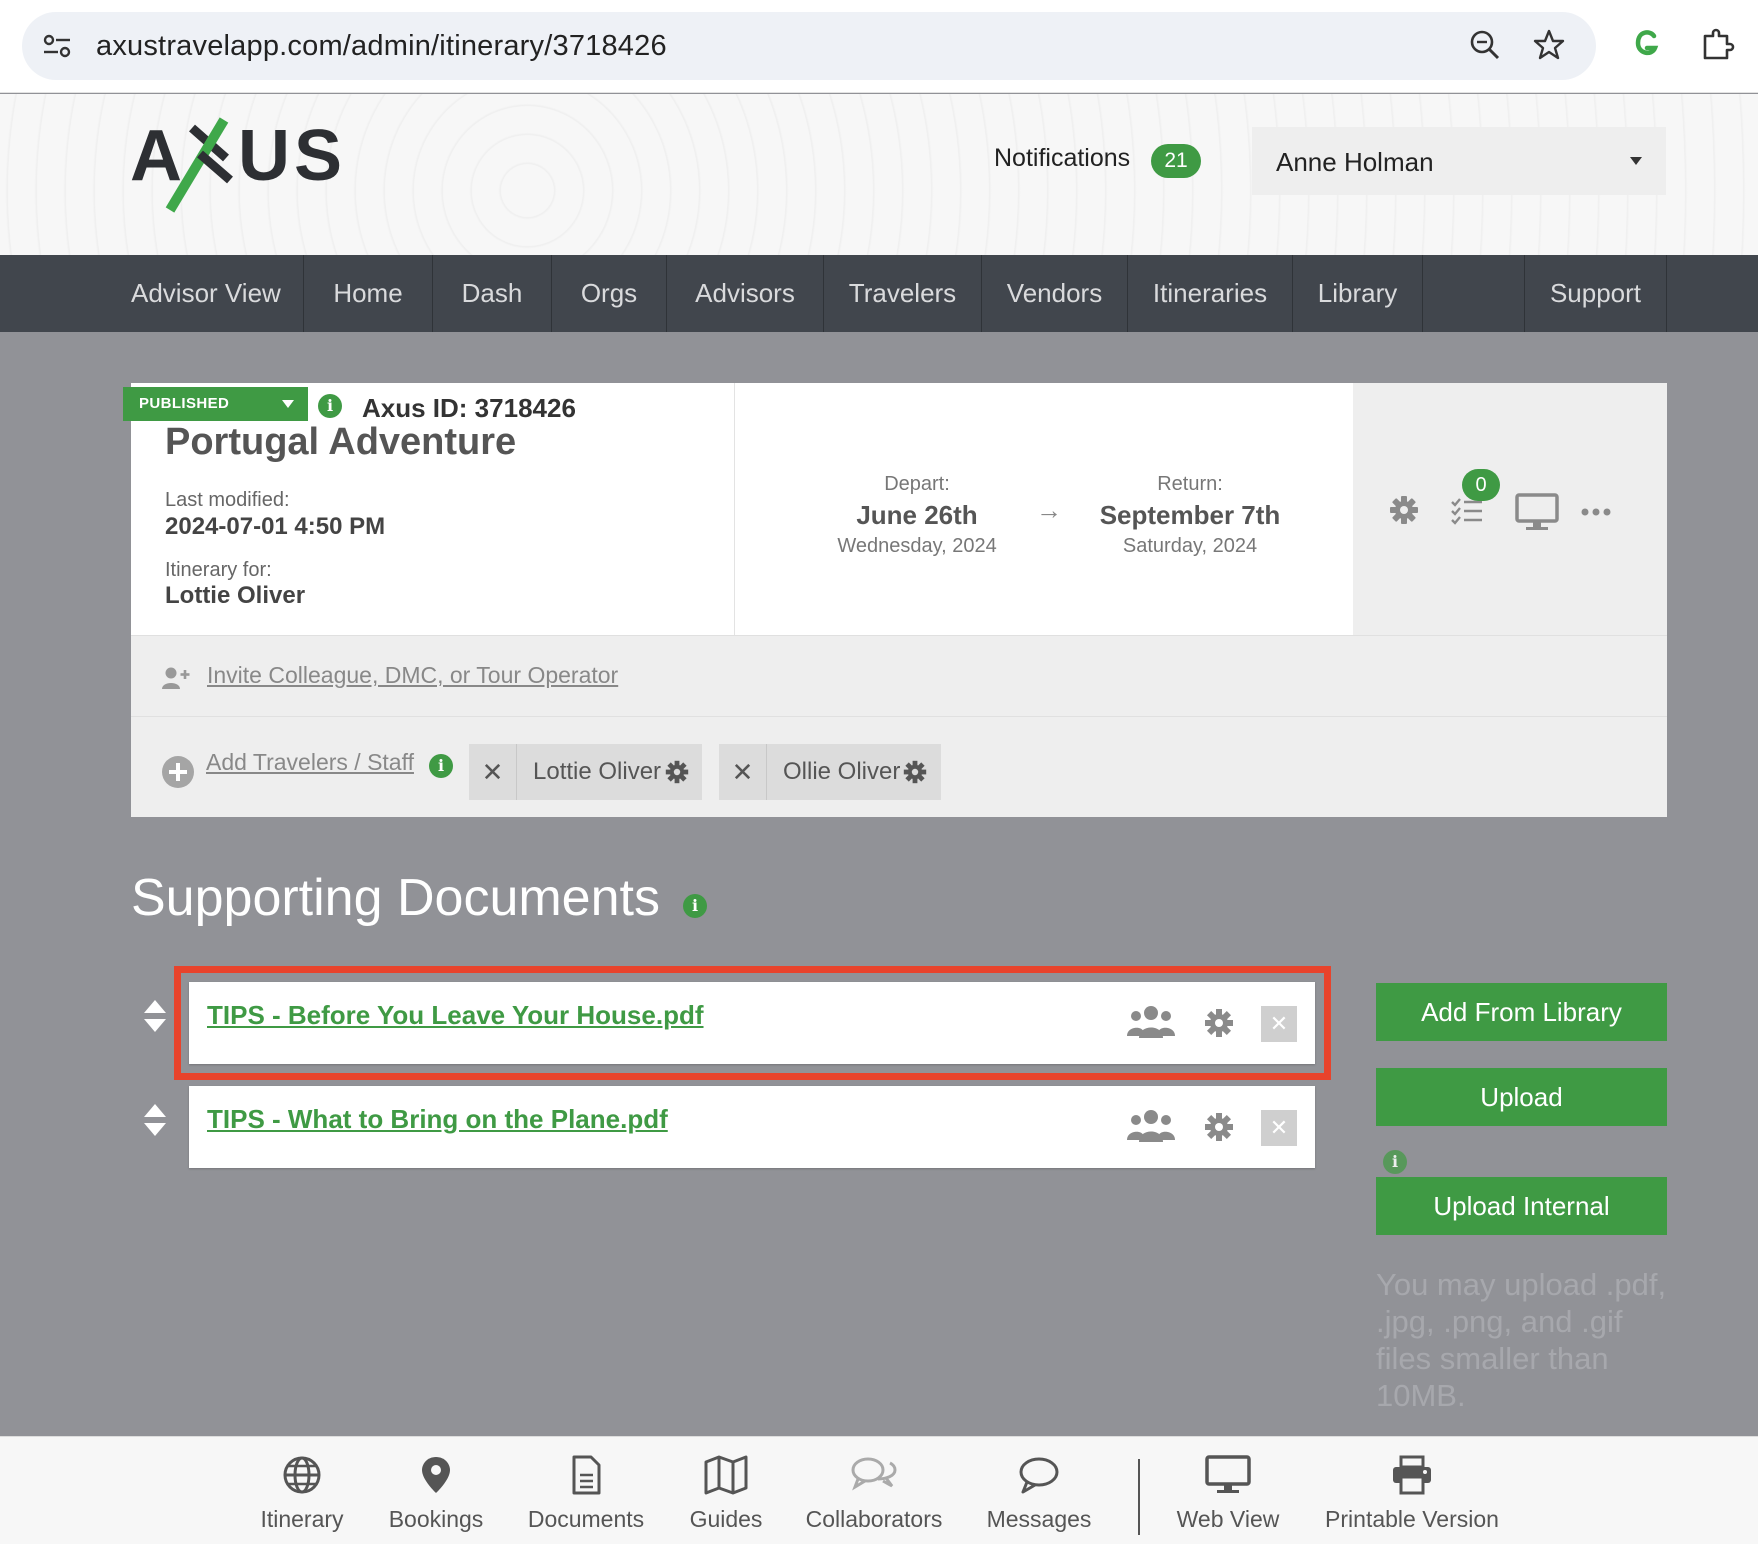  Describe the element at coordinates (492, 293) in the screenshot. I see `nav-dash: Dash` at that location.